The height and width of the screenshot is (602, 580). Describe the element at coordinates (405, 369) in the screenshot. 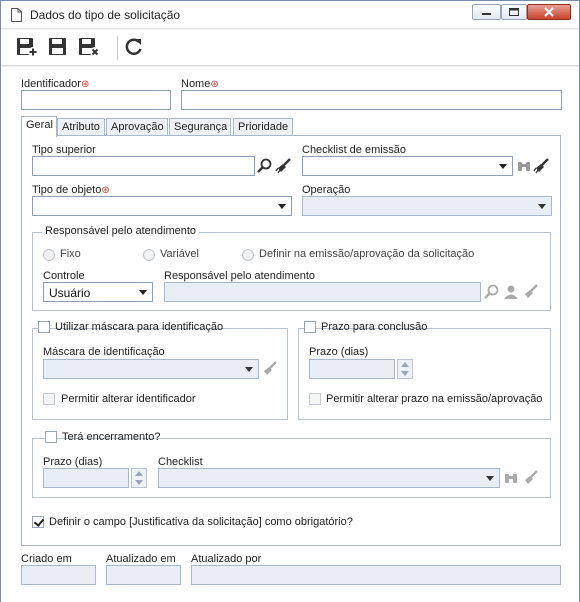

I see `prazo-spinner` at that location.